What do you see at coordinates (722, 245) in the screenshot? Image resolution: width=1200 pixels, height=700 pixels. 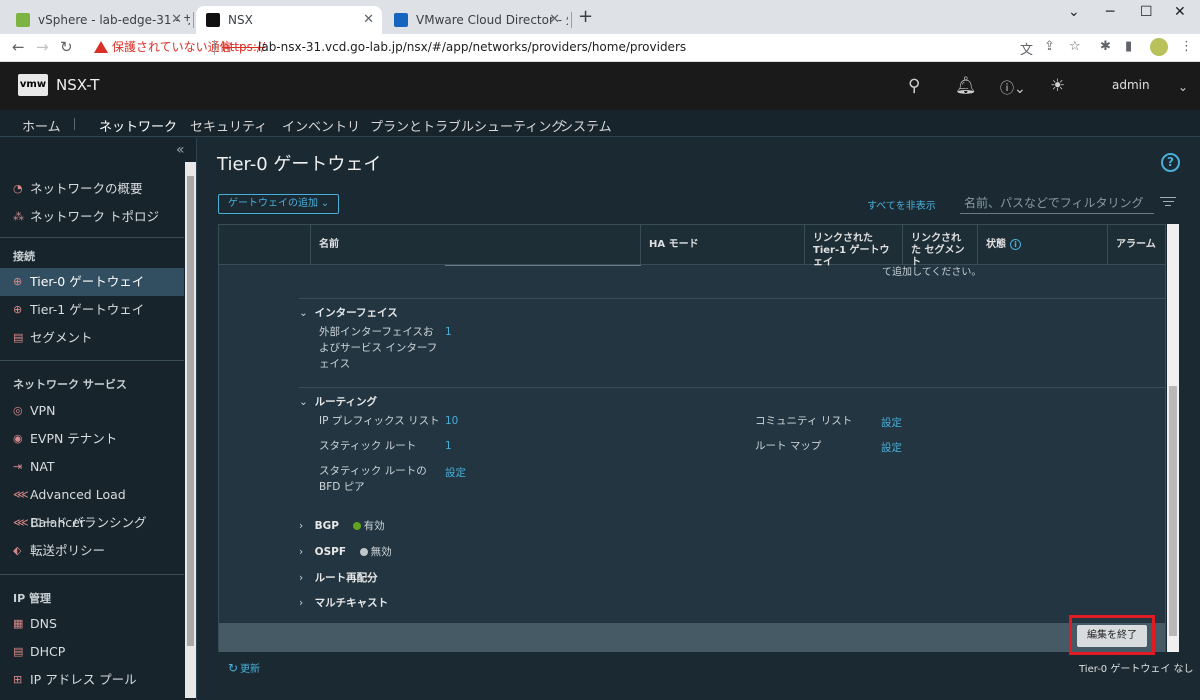 I see `column-ha-mode: HA モード` at bounding box center [722, 245].